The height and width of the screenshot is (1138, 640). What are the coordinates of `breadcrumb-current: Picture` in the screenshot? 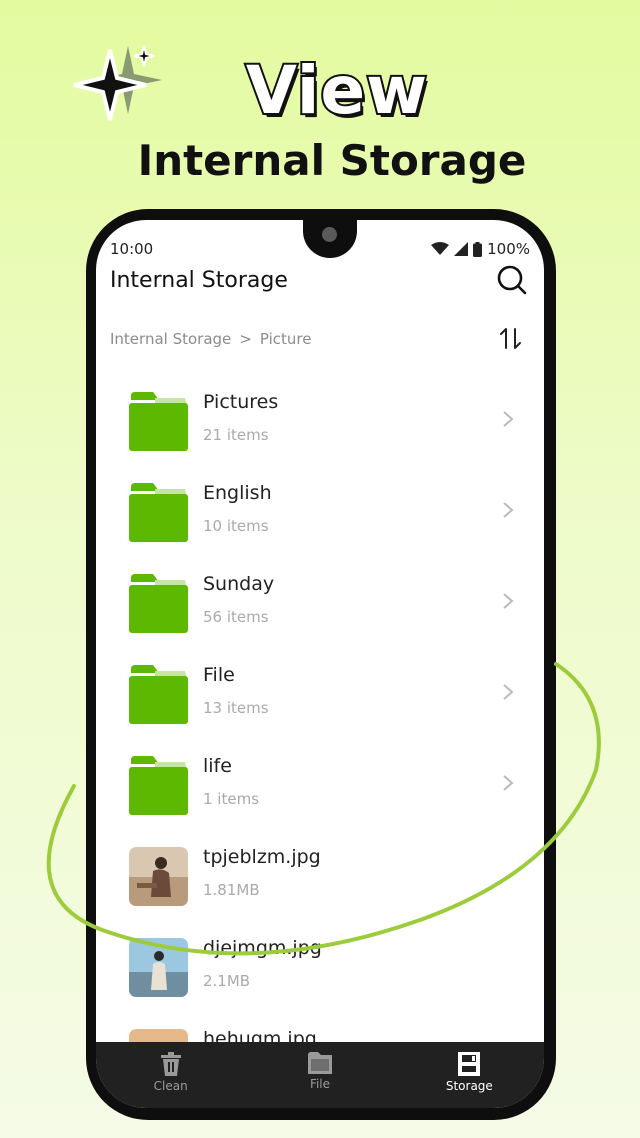 It's located at (285, 339).